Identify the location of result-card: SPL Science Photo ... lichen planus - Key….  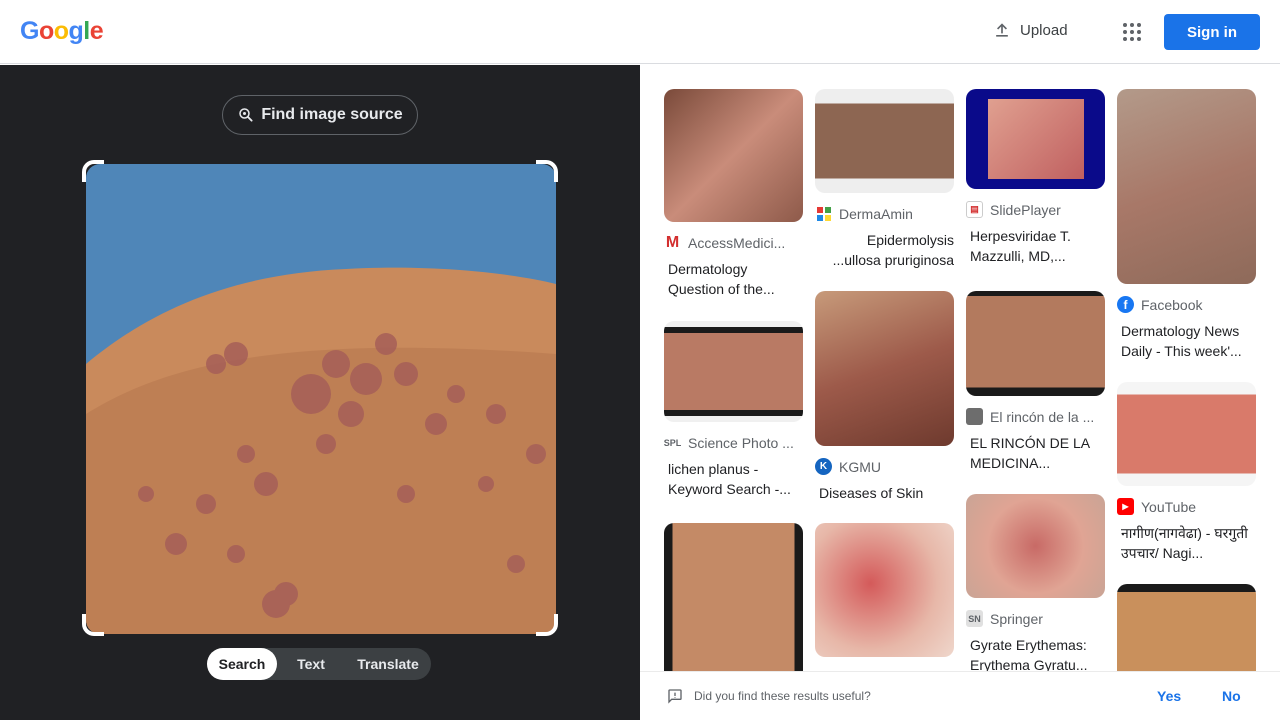
(733, 410).